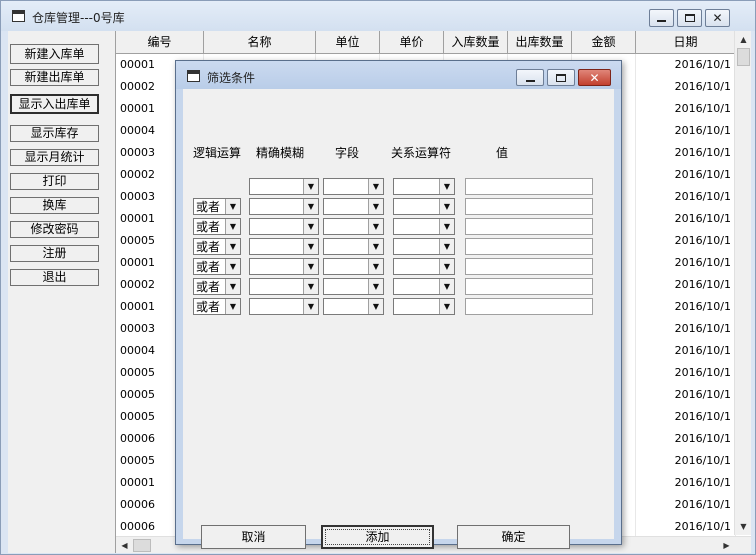  Describe the element at coordinates (412, 42) in the screenshot. I see `column-header-price: 单价` at that location.